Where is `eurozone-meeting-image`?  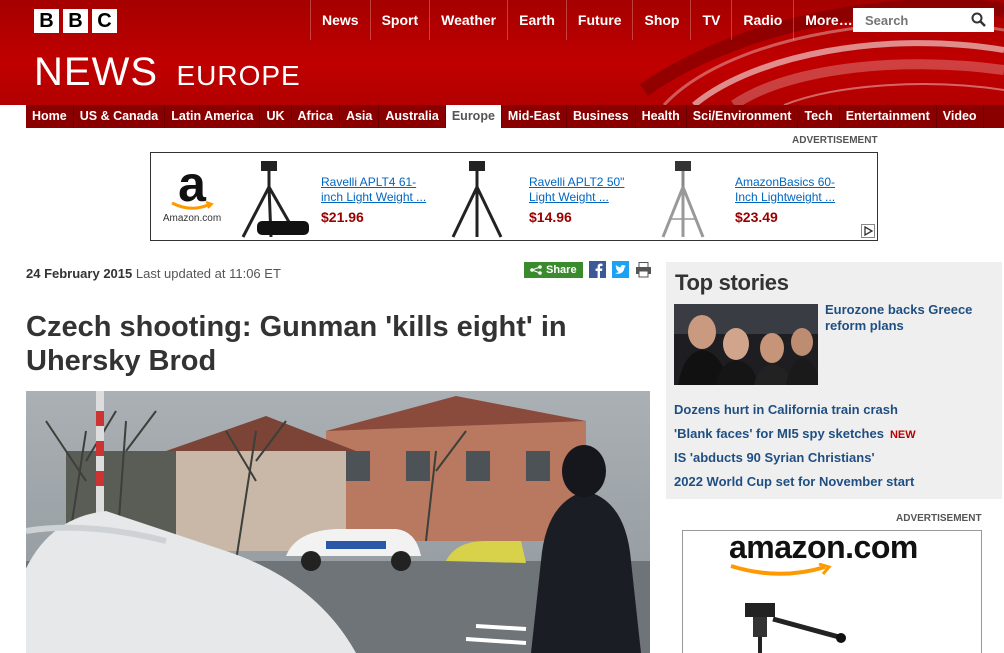 eurozone-meeting-image is located at coordinates (746, 344).